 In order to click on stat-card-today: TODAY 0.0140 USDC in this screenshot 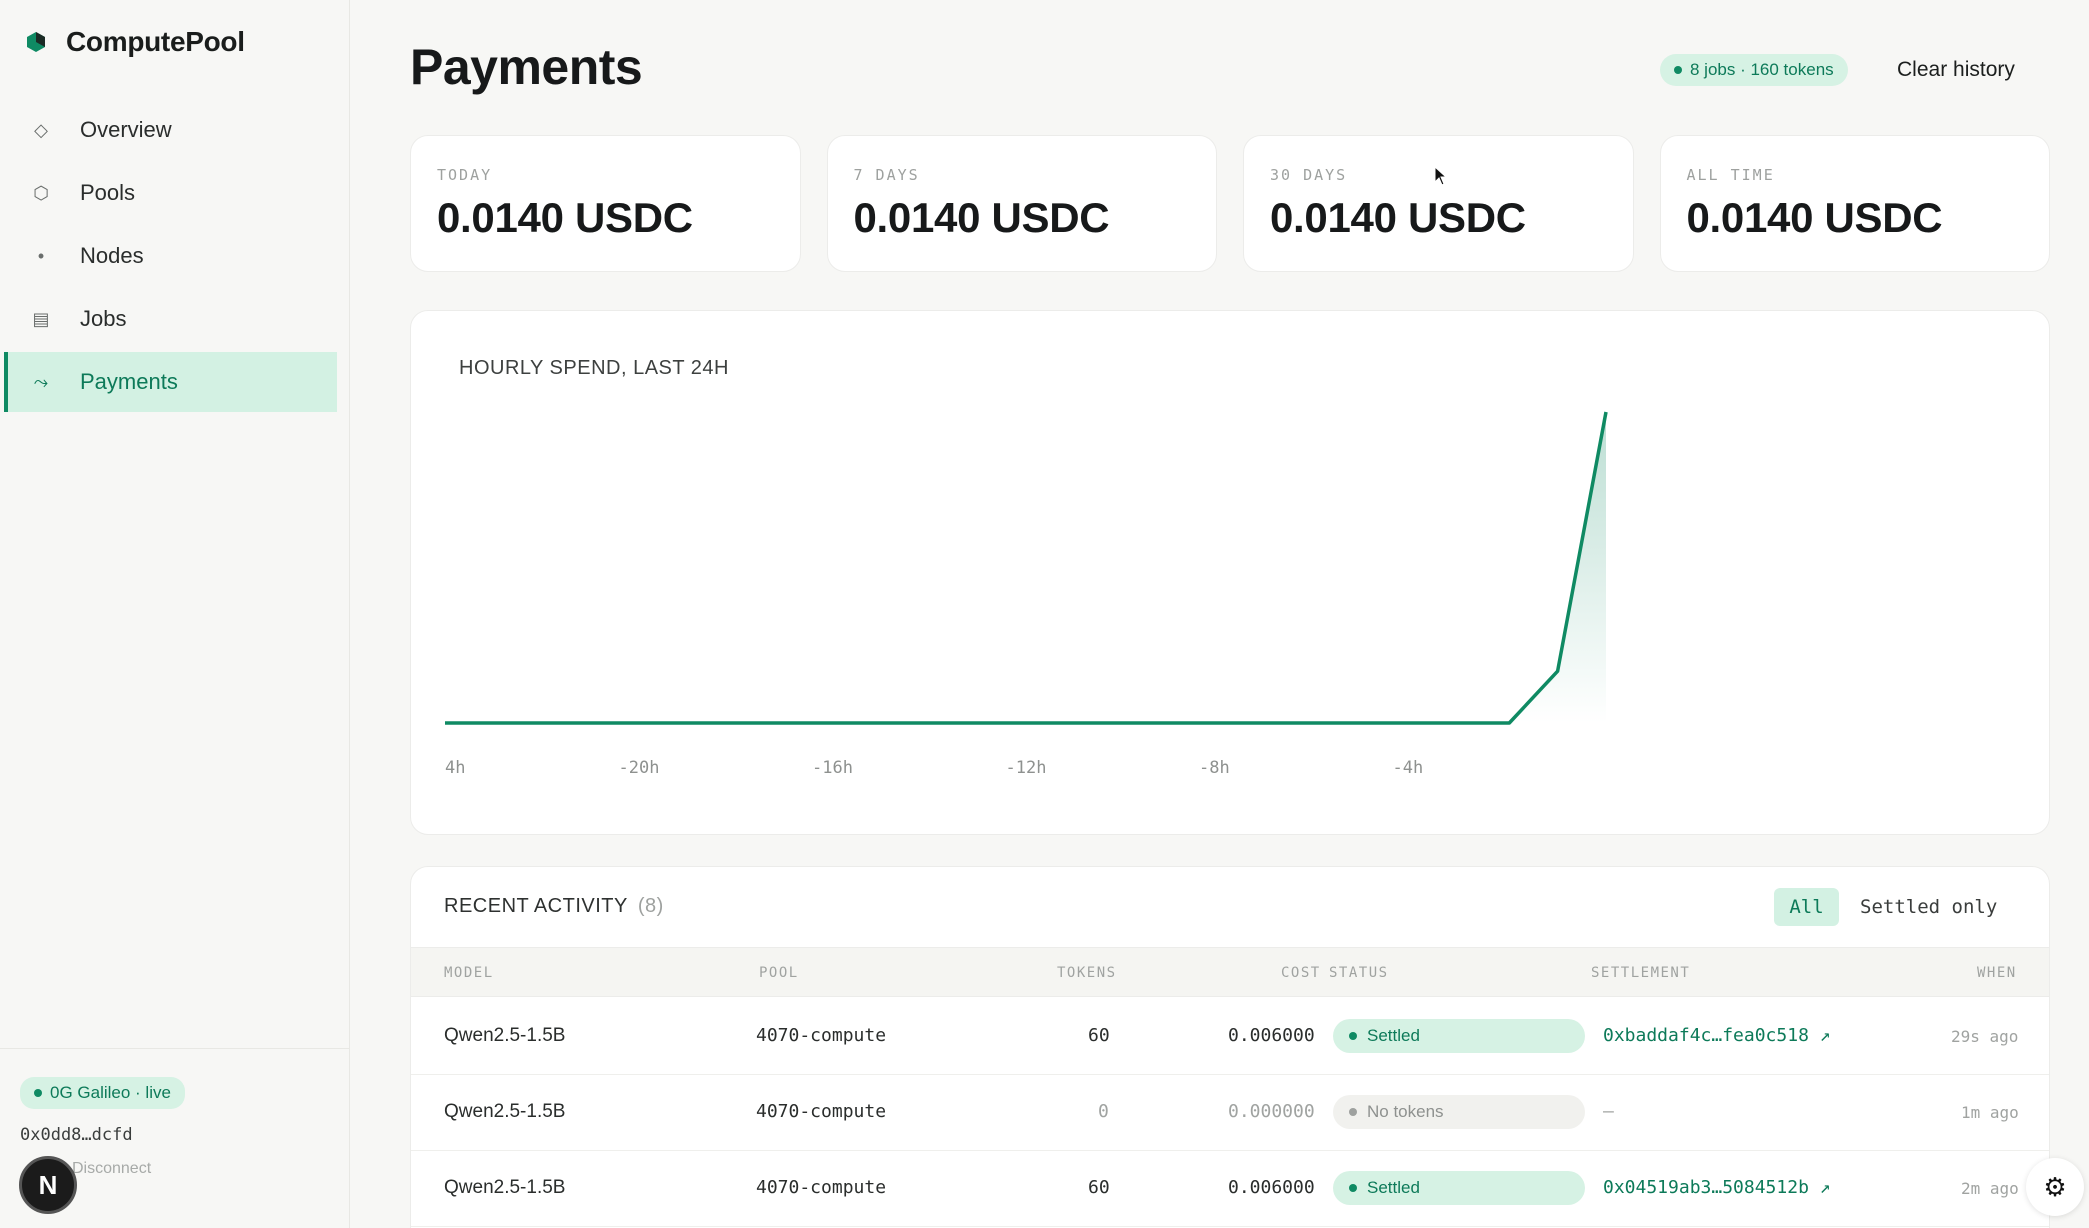, I will do `click(605, 203)`.